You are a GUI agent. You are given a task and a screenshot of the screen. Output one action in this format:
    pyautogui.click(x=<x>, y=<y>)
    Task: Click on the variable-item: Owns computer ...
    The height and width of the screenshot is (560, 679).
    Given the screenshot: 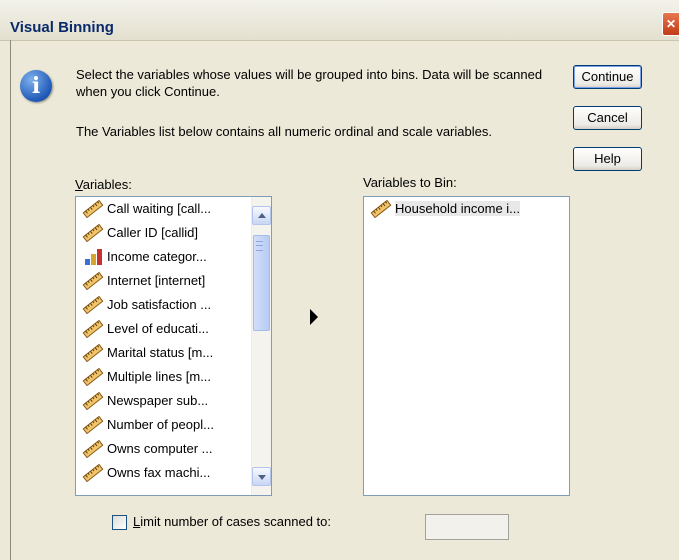 What is the action you would take?
    pyautogui.click(x=163, y=449)
    